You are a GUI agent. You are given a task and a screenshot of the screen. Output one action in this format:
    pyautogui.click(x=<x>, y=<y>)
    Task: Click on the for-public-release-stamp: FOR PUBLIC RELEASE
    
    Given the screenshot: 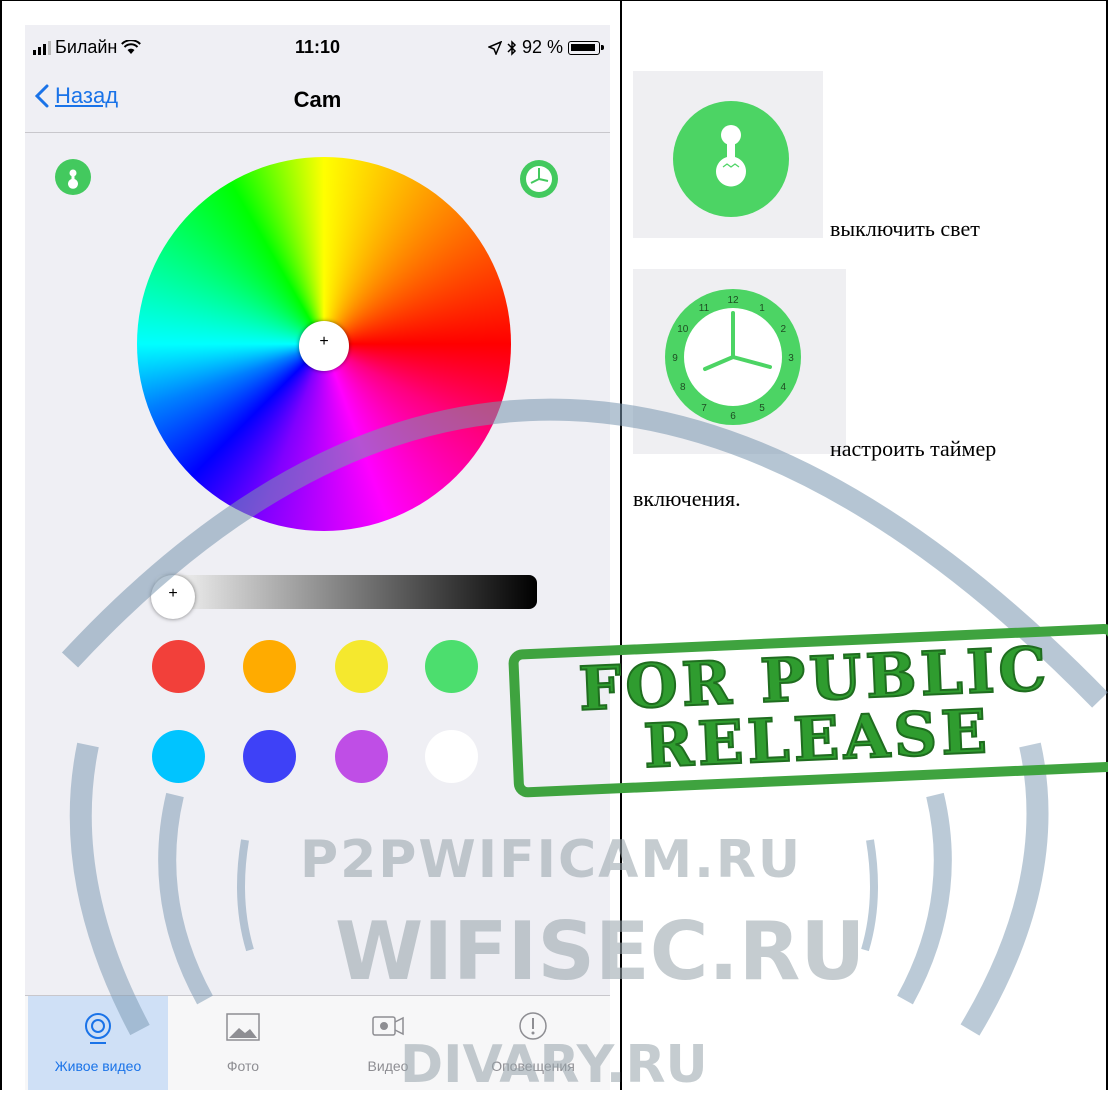 What is the action you would take?
    pyautogui.click(x=808, y=712)
    